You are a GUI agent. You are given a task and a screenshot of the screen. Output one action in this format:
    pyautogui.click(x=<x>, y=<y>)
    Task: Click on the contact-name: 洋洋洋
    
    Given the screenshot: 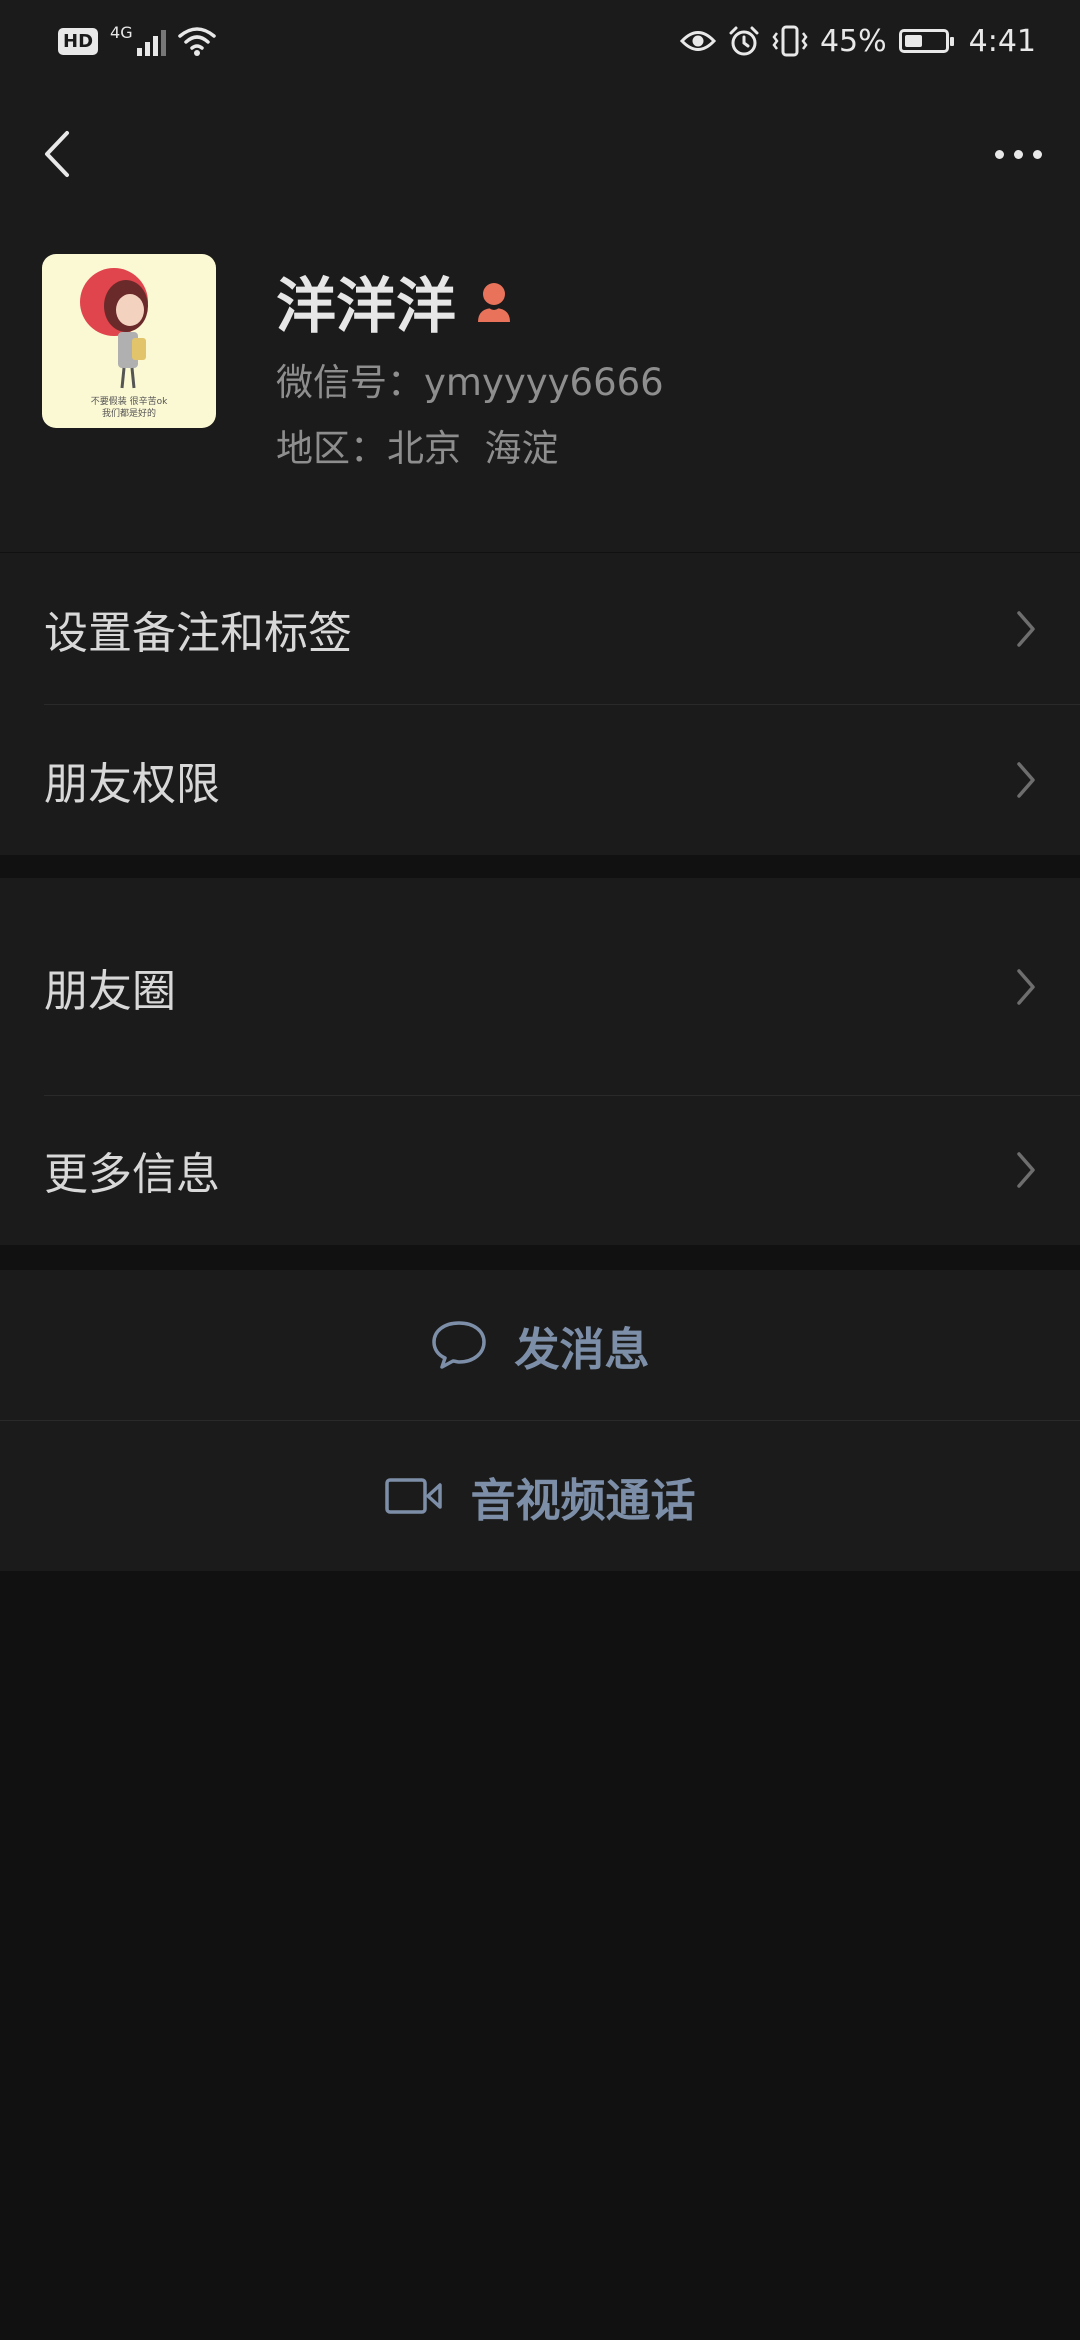 What is the action you would take?
    pyautogui.click(x=366, y=307)
    